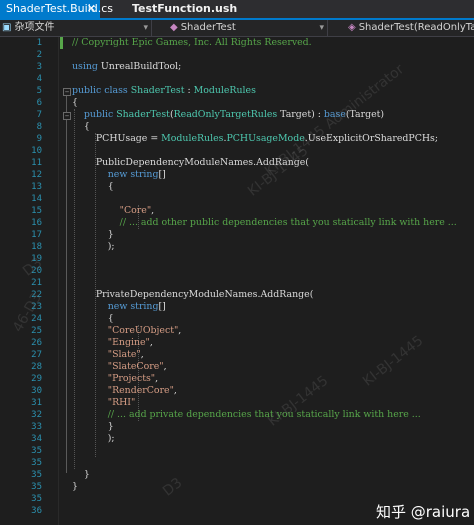  What do you see at coordinates (237, 379) in the screenshot?
I see `code-line: 29 "Projects",` at bounding box center [237, 379].